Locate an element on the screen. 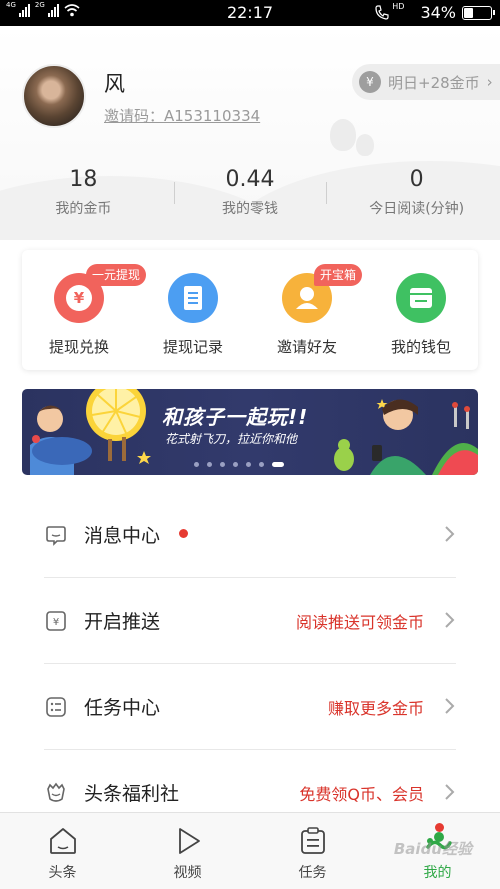 The height and width of the screenshot is (889, 500). action-badge: 开宝箱 is located at coordinates (338, 275).